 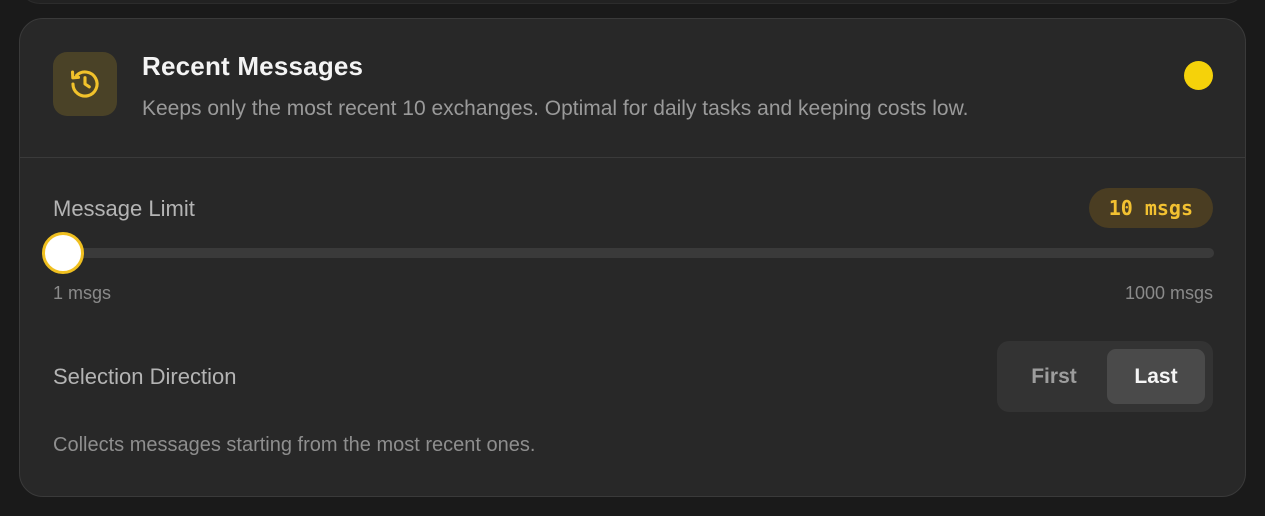 I want to click on previous-card-edge, so click(x=632, y=2).